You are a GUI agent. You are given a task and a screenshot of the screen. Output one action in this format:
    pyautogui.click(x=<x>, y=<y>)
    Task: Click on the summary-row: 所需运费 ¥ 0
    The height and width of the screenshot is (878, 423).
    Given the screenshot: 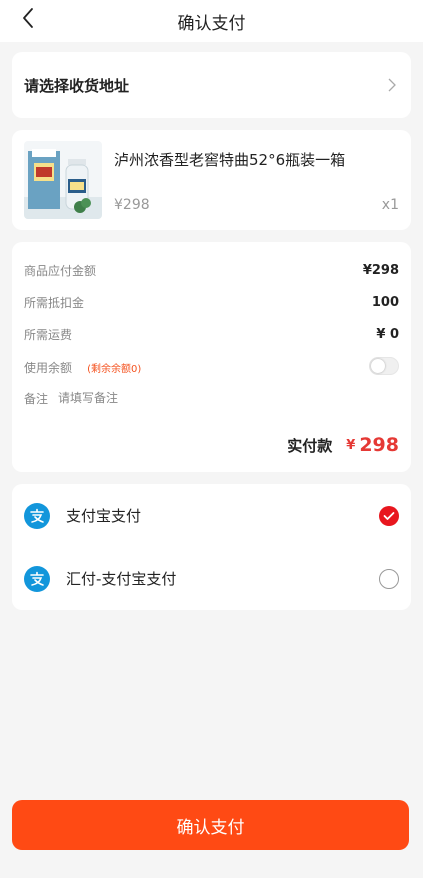 What is the action you would take?
    pyautogui.click(x=211, y=334)
    